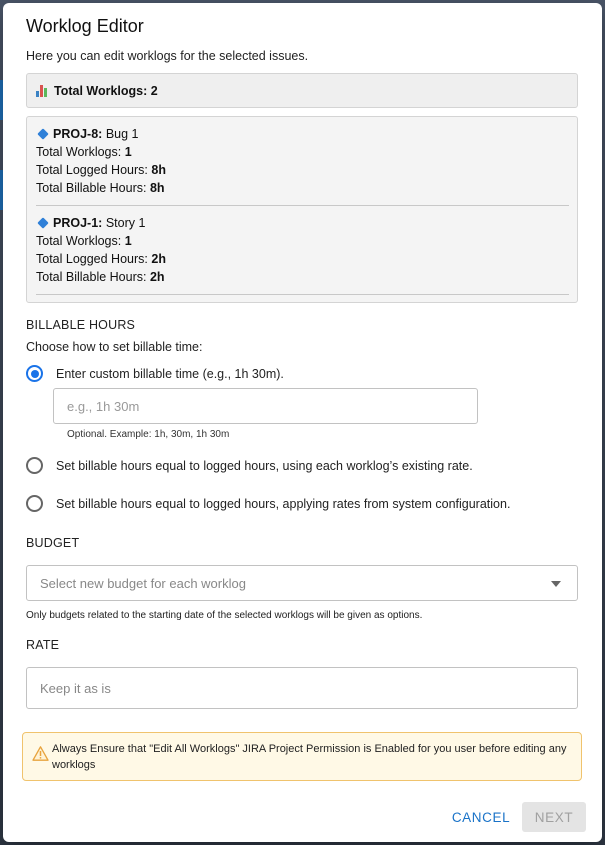 This screenshot has height=845, width=605. I want to click on billable-hours-prompt: Choose how to set billable time:, so click(114, 347).